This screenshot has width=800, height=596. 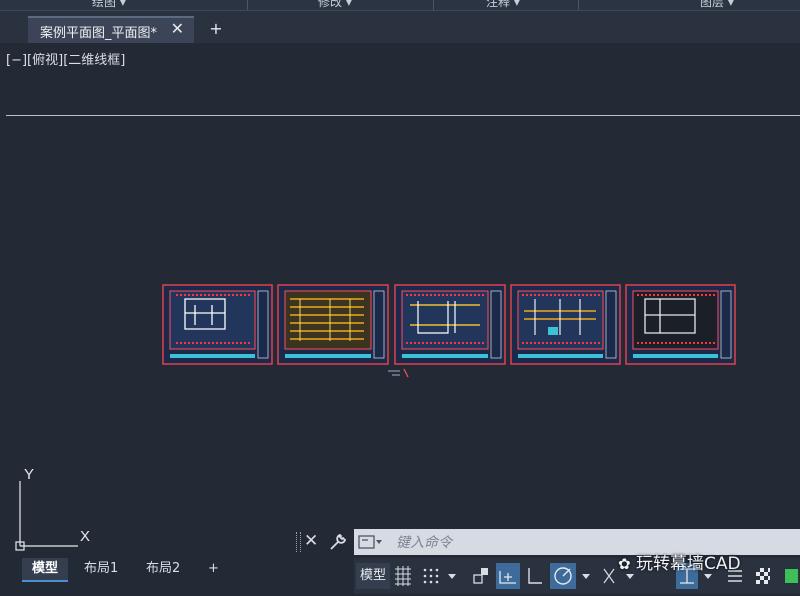 I want to click on watermark: ✿ 玩转幕墙CAD, so click(x=679, y=561).